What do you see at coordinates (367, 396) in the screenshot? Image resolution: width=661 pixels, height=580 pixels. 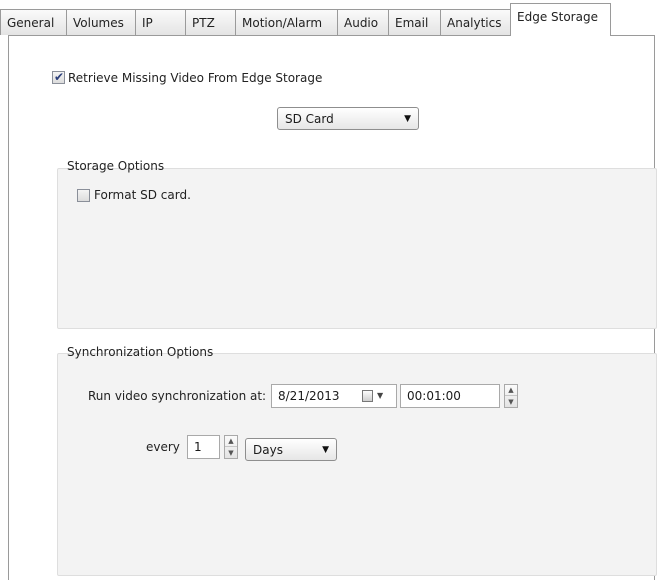 I see `calendar-icon` at bounding box center [367, 396].